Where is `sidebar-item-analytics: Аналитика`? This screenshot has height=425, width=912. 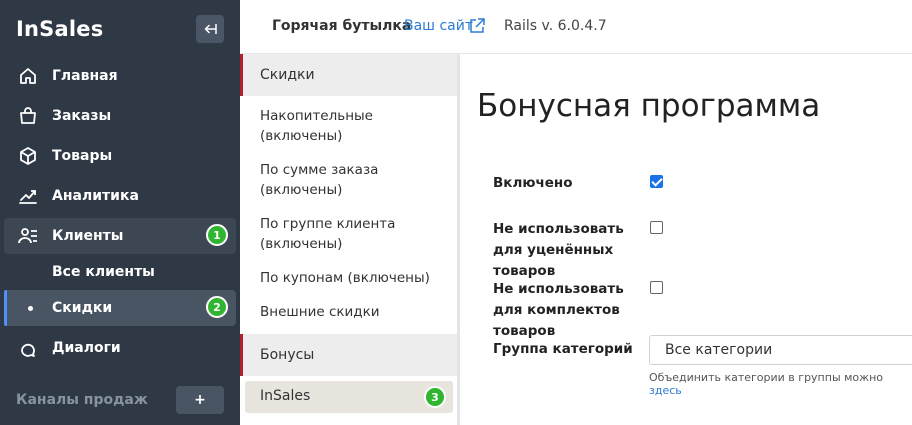 sidebar-item-analytics: Аналитика is located at coordinates (120, 196).